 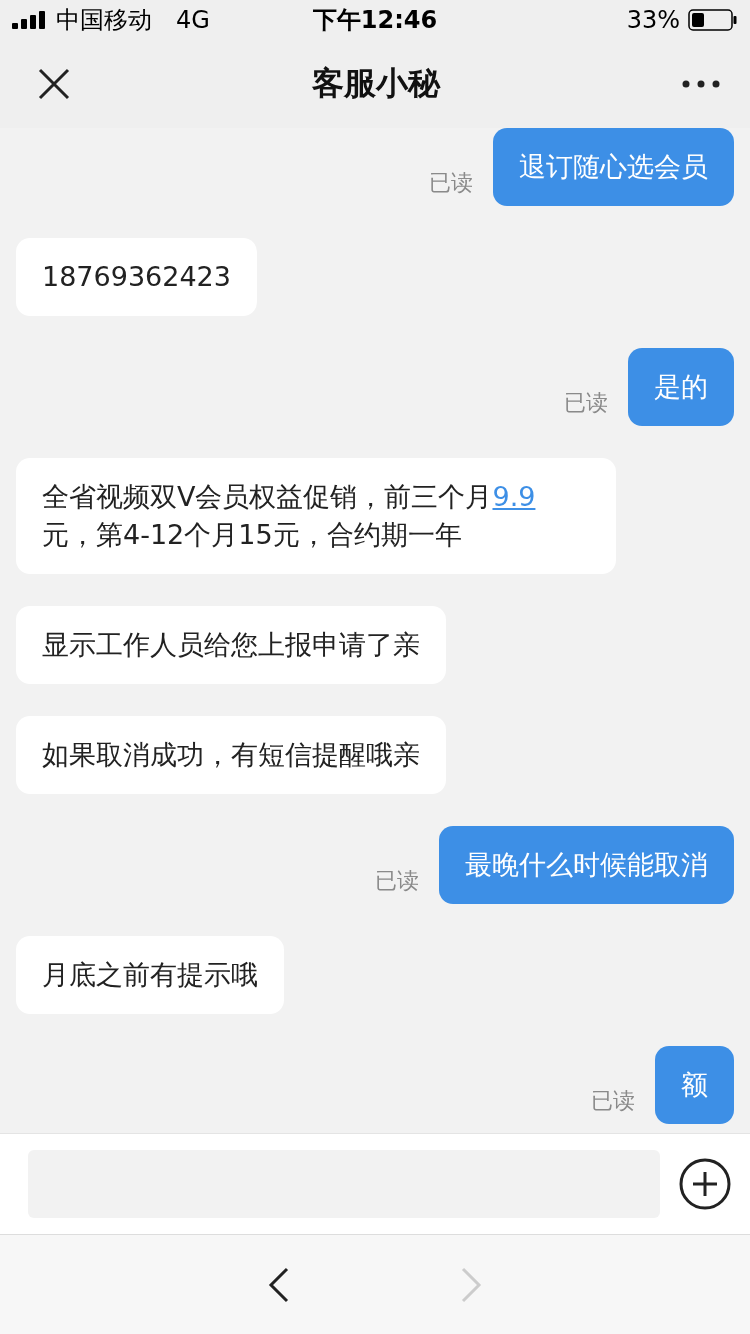 I want to click on chat-title: 客服小秘, so click(x=376, y=83).